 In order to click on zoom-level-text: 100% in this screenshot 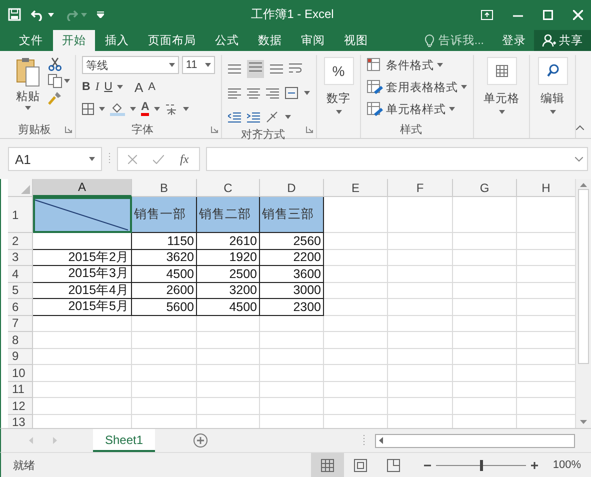, I will do `click(566, 465)`.